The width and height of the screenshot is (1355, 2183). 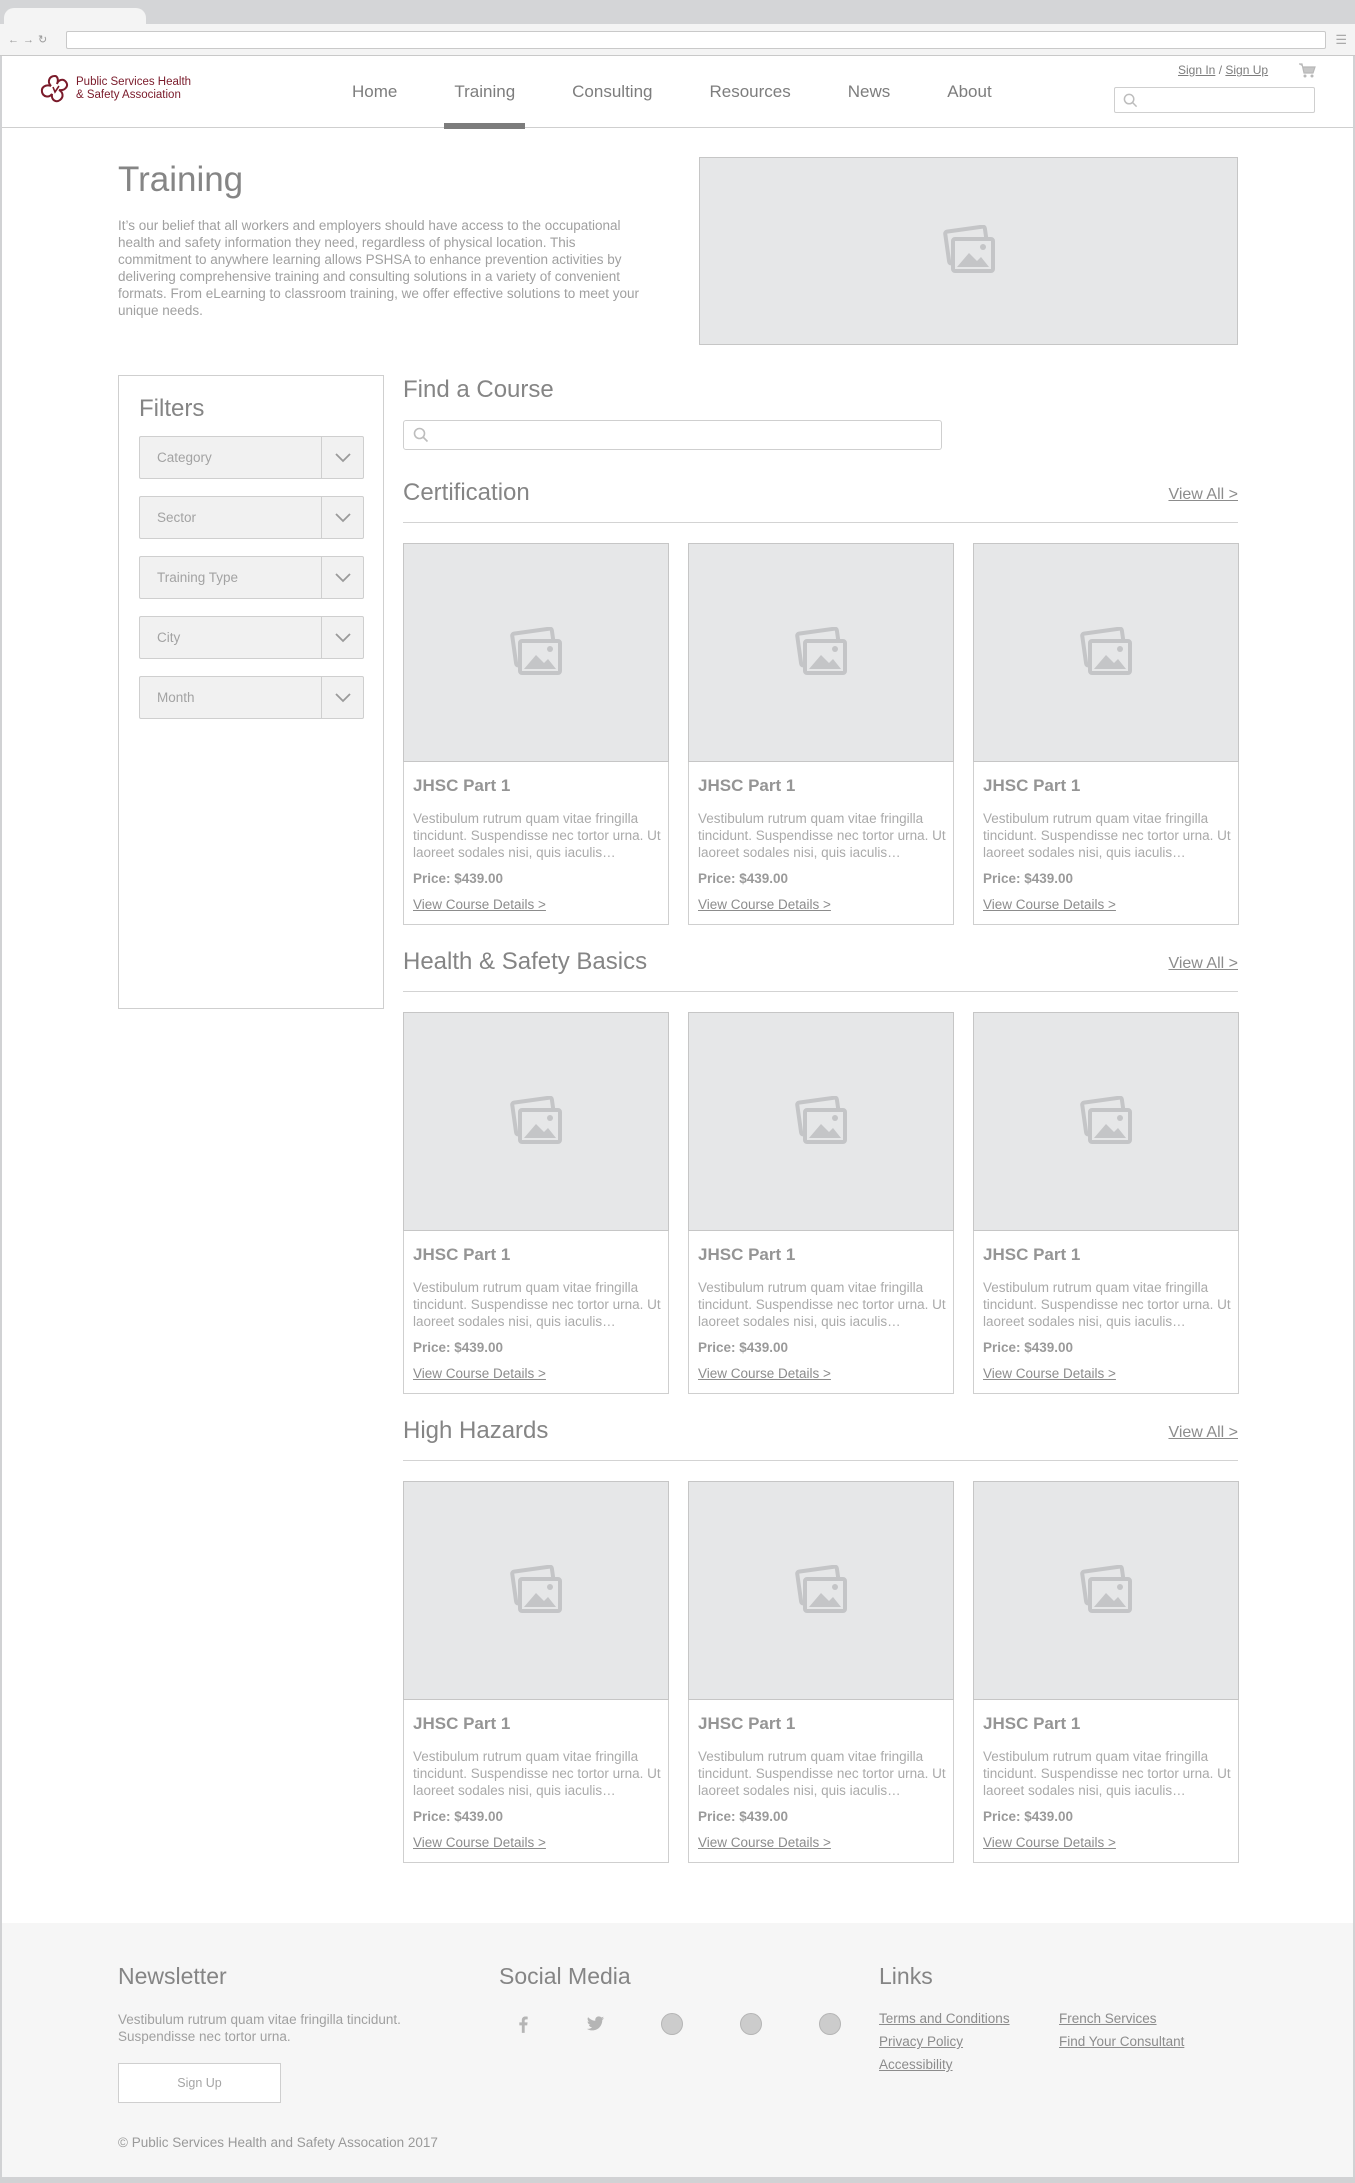 I want to click on nav-about: About, so click(x=969, y=92).